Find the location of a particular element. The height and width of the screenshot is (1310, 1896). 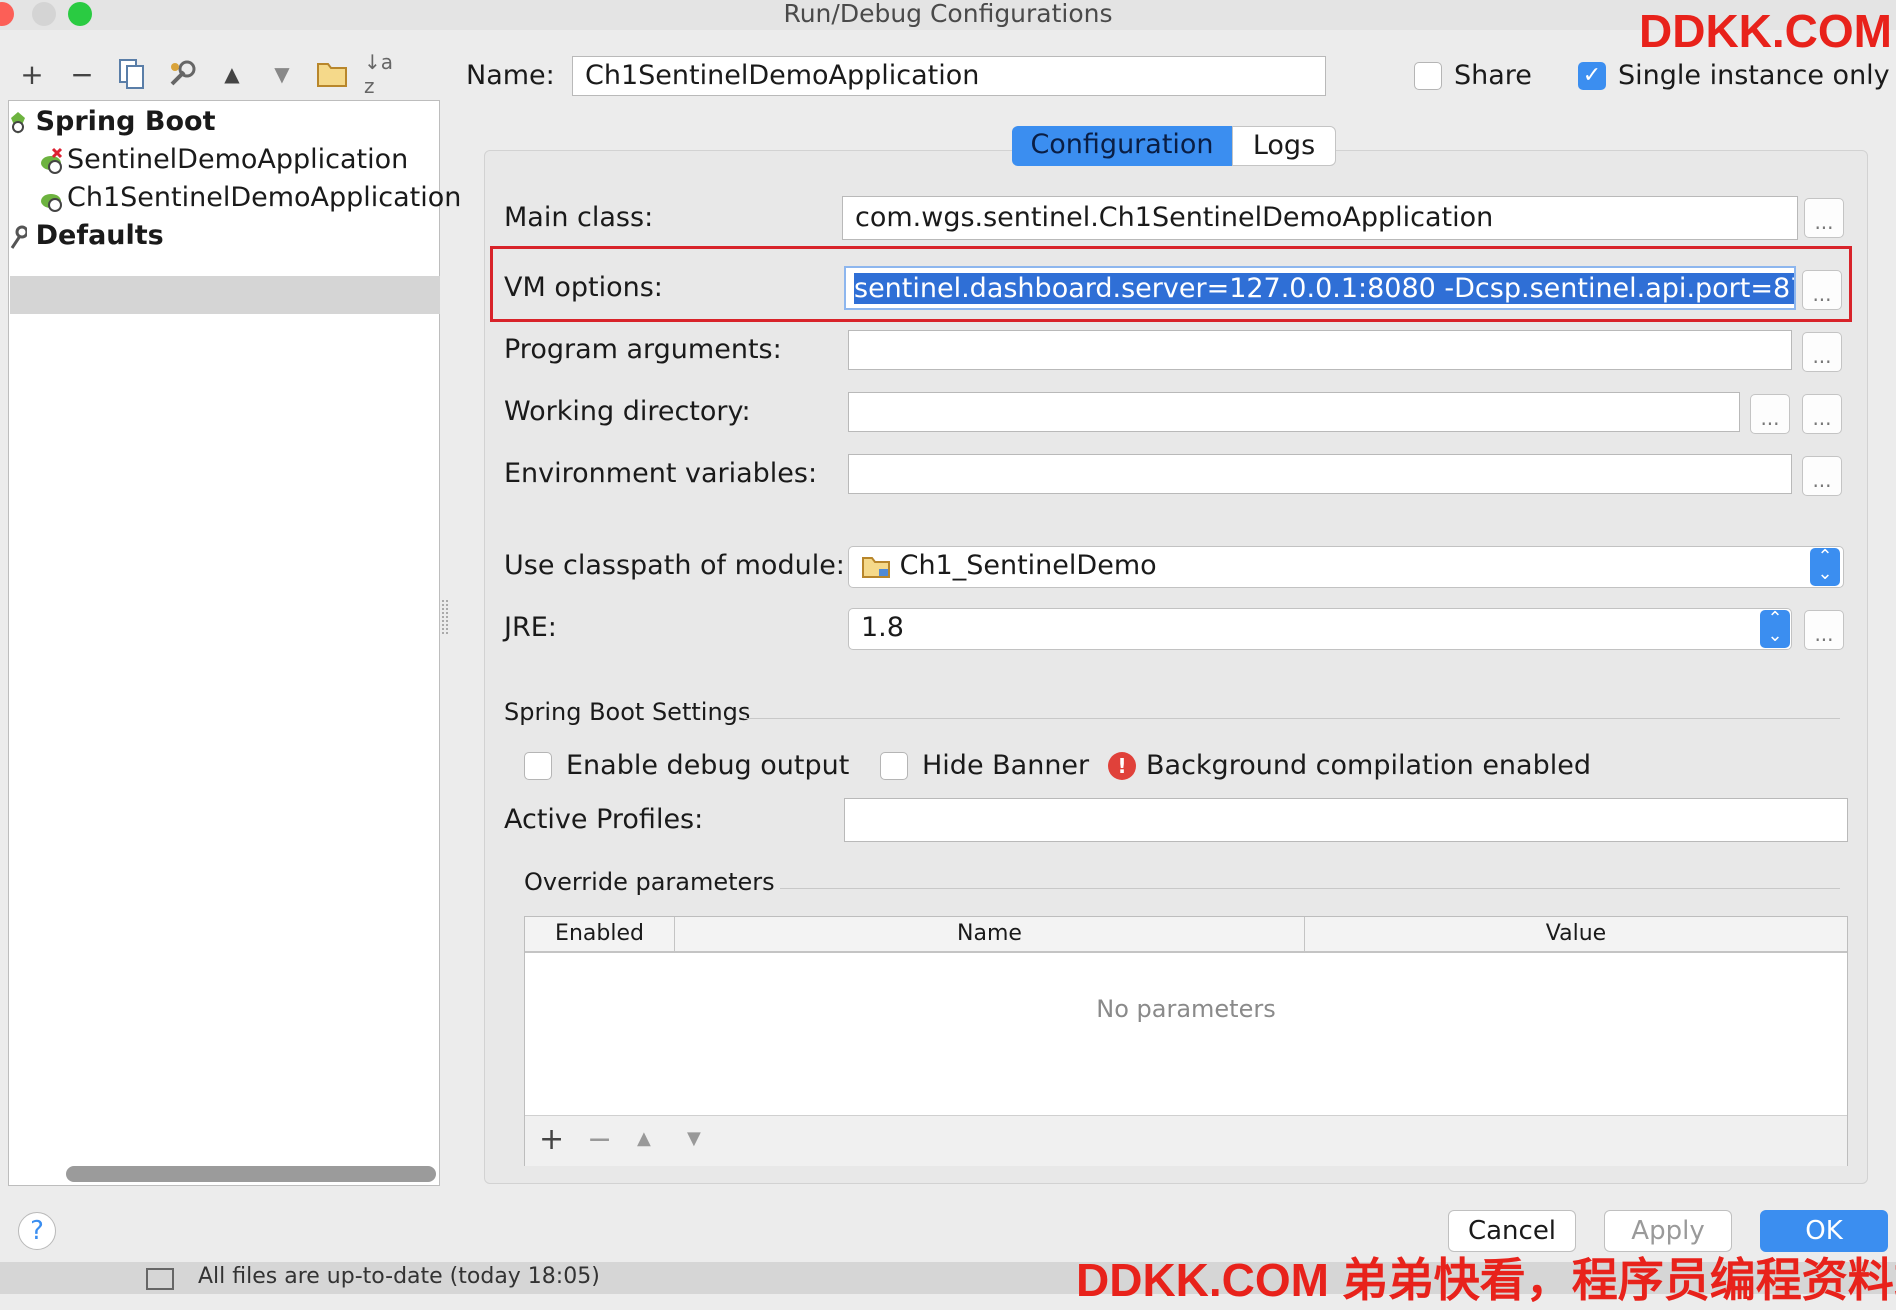

add-configuration-button: + is located at coordinates (32, 74).